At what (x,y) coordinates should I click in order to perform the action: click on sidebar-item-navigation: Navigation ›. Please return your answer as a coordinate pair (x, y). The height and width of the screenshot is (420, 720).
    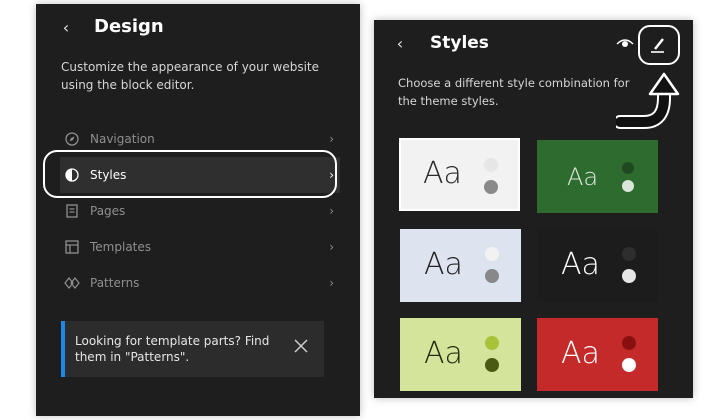
    Looking at the image, I should click on (200, 139).